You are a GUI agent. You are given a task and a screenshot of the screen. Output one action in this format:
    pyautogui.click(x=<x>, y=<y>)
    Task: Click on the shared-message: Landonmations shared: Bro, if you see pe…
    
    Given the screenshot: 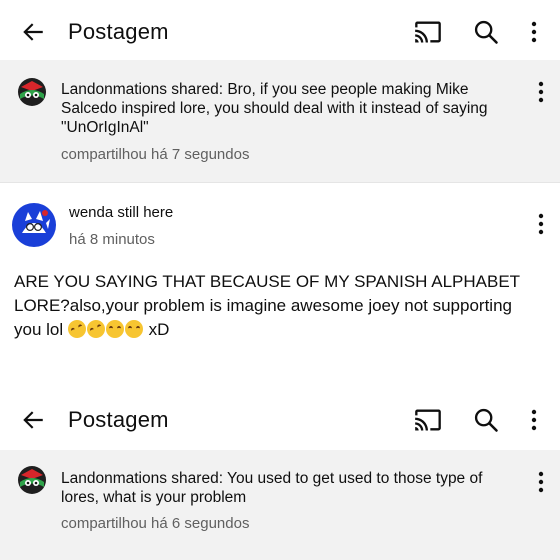 What is the action you would take?
    pyautogui.click(x=291, y=108)
    